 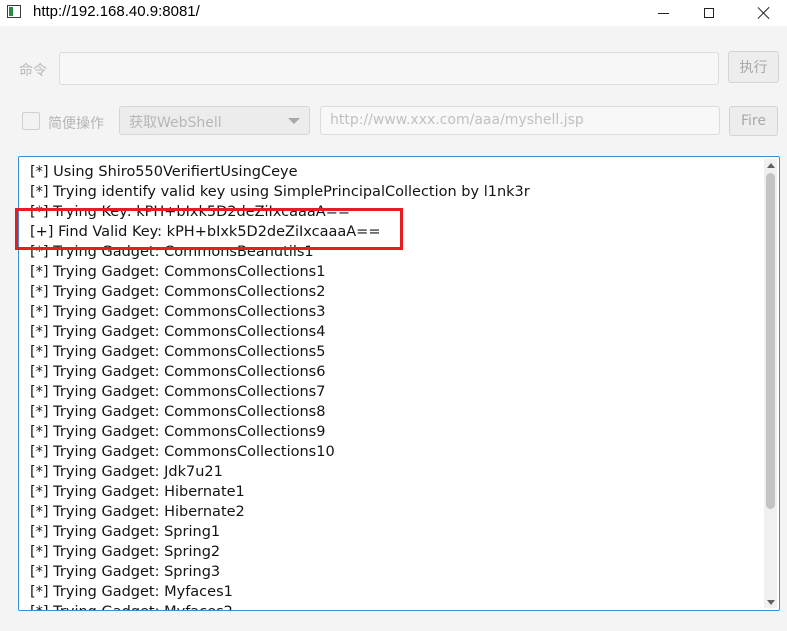 What do you see at coordinates (770, 341) in the screenshot?
I see `scroll-thumb` at bounding box center [770, 341].